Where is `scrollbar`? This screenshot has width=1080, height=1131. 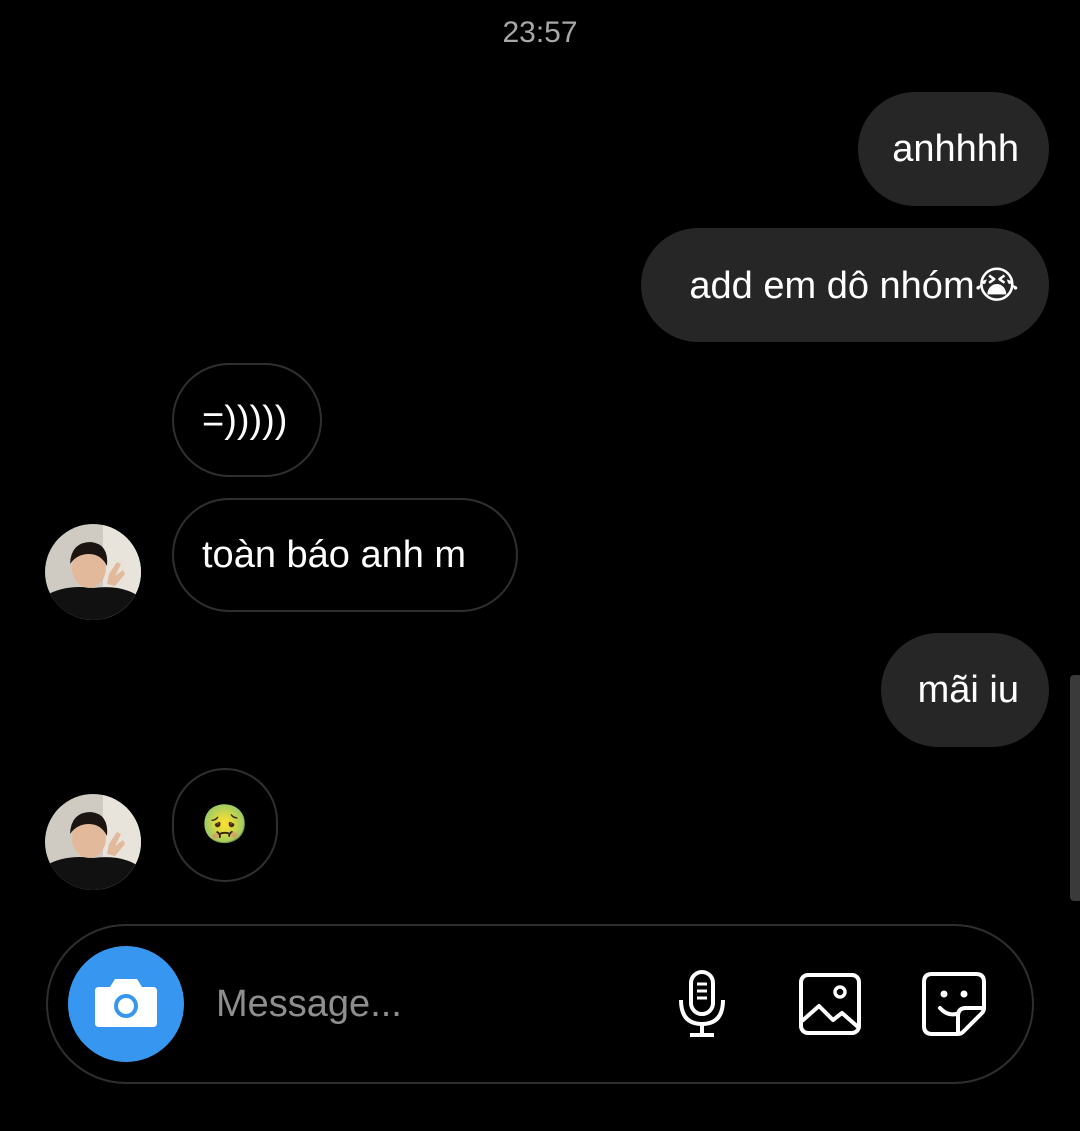 scrollbar is located at coordinates (1075, 788).